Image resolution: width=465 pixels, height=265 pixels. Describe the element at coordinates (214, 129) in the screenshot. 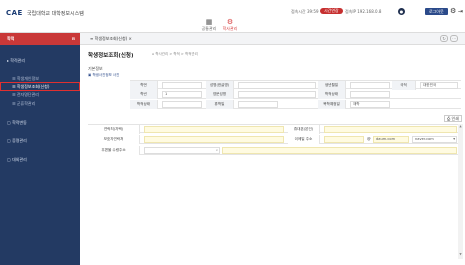

I see `home-phone-field` at that location.